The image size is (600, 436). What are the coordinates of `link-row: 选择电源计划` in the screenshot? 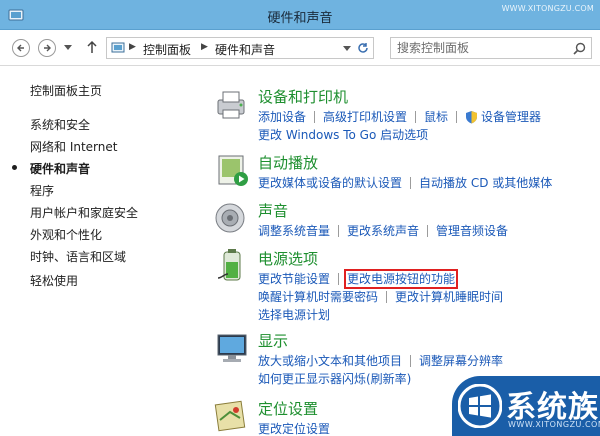 It's located at (294, 314).